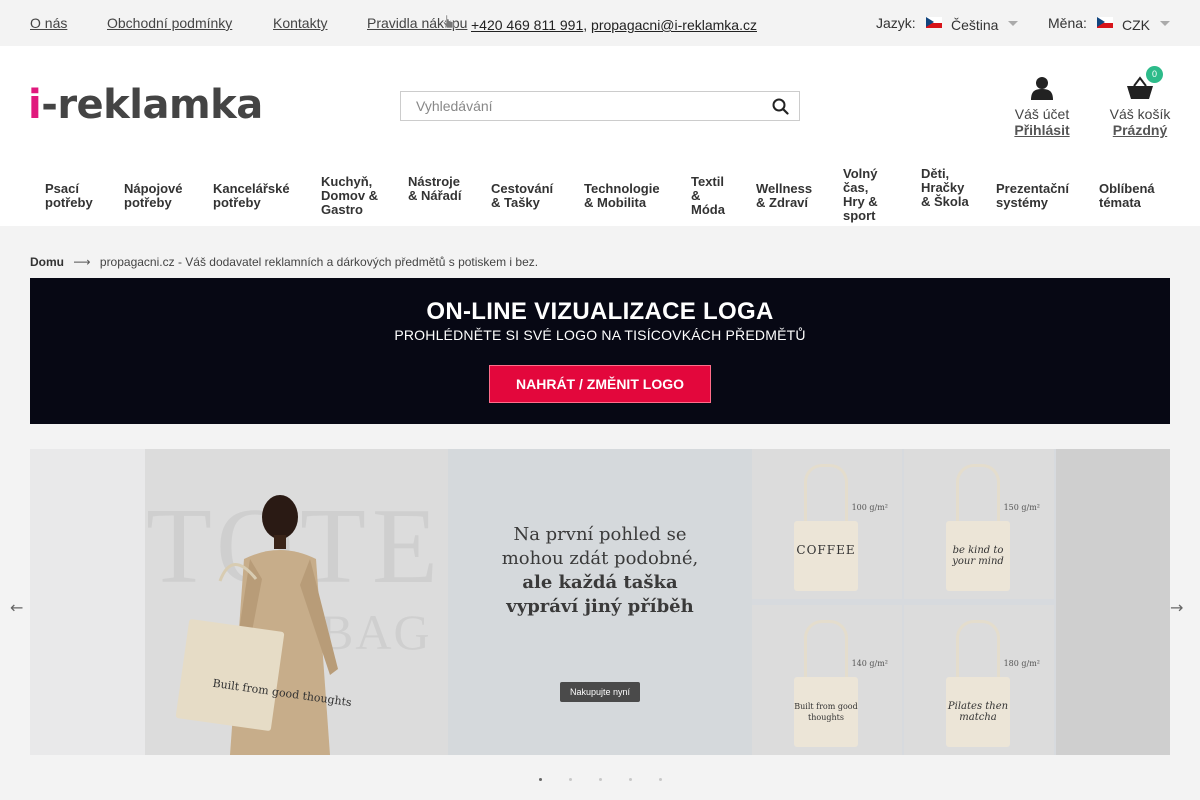 The width and height of the screenshot is (1200, 800). What do you see at coordinates (826, 712) in the screenshot?
I see `tote-print: Built from good thoughts` at bounding box center [826, 712].